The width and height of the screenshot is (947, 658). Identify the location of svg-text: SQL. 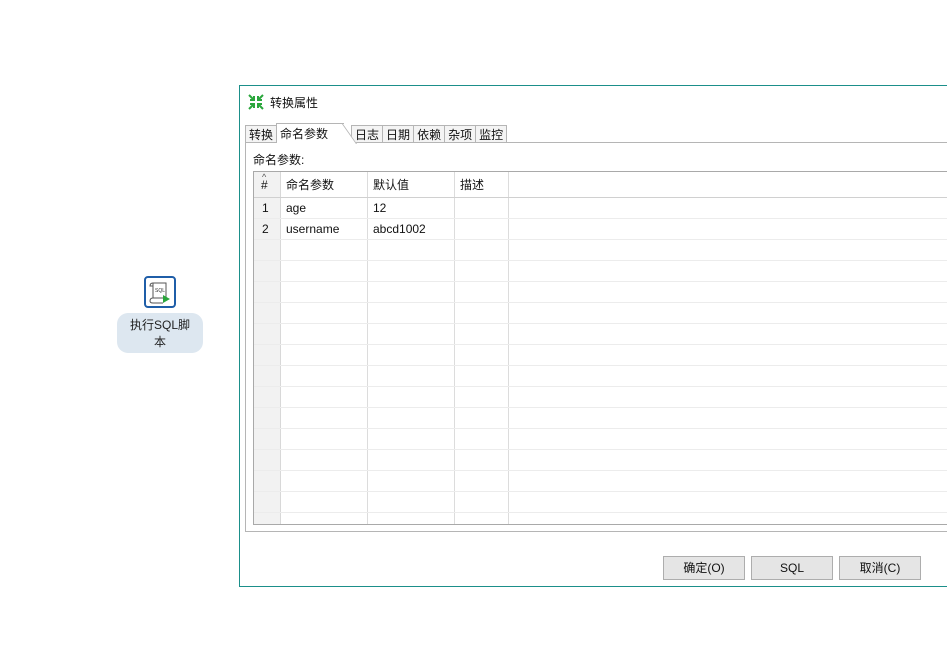
(160, 291).